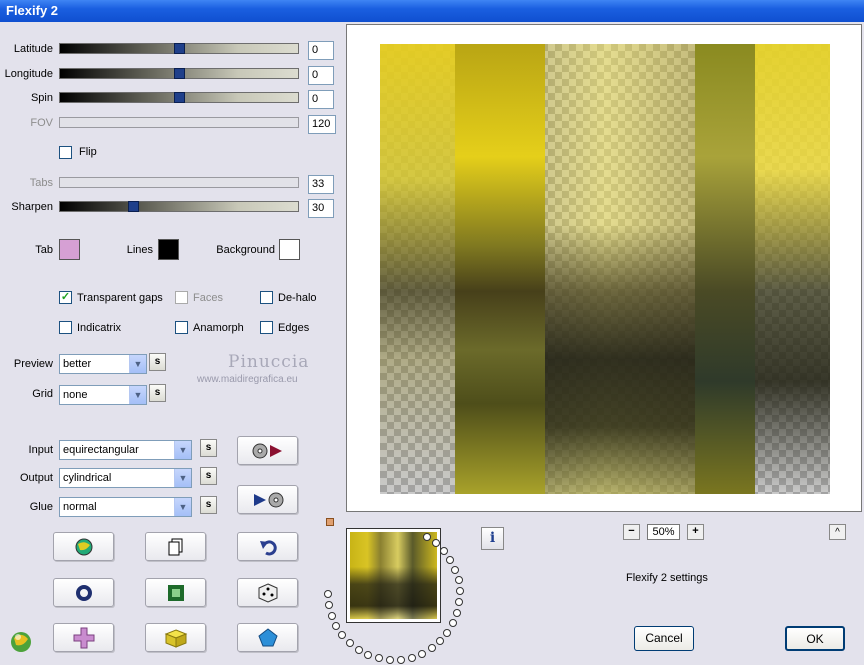  What do you see at coordinates (208, 476) in the screenshot?
I see `output-s-button: s` at bounding box center [208, 476].